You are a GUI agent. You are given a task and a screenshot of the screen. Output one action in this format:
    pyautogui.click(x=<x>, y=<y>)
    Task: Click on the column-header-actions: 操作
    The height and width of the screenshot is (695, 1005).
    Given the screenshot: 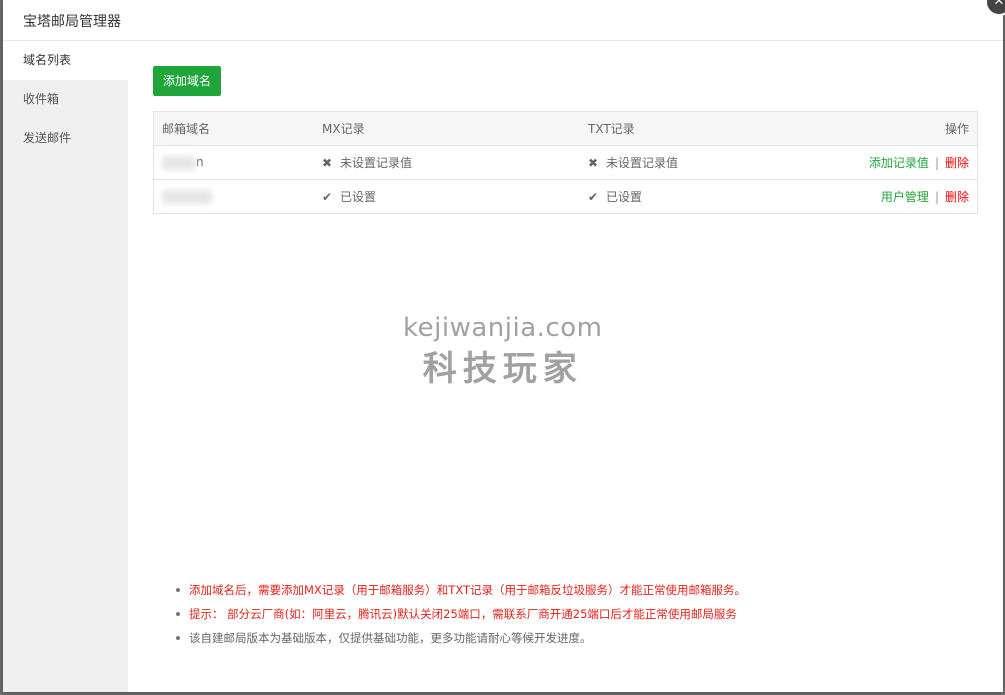 What is the action you would take?
    pyautogui.click(x=912, y=128)
    